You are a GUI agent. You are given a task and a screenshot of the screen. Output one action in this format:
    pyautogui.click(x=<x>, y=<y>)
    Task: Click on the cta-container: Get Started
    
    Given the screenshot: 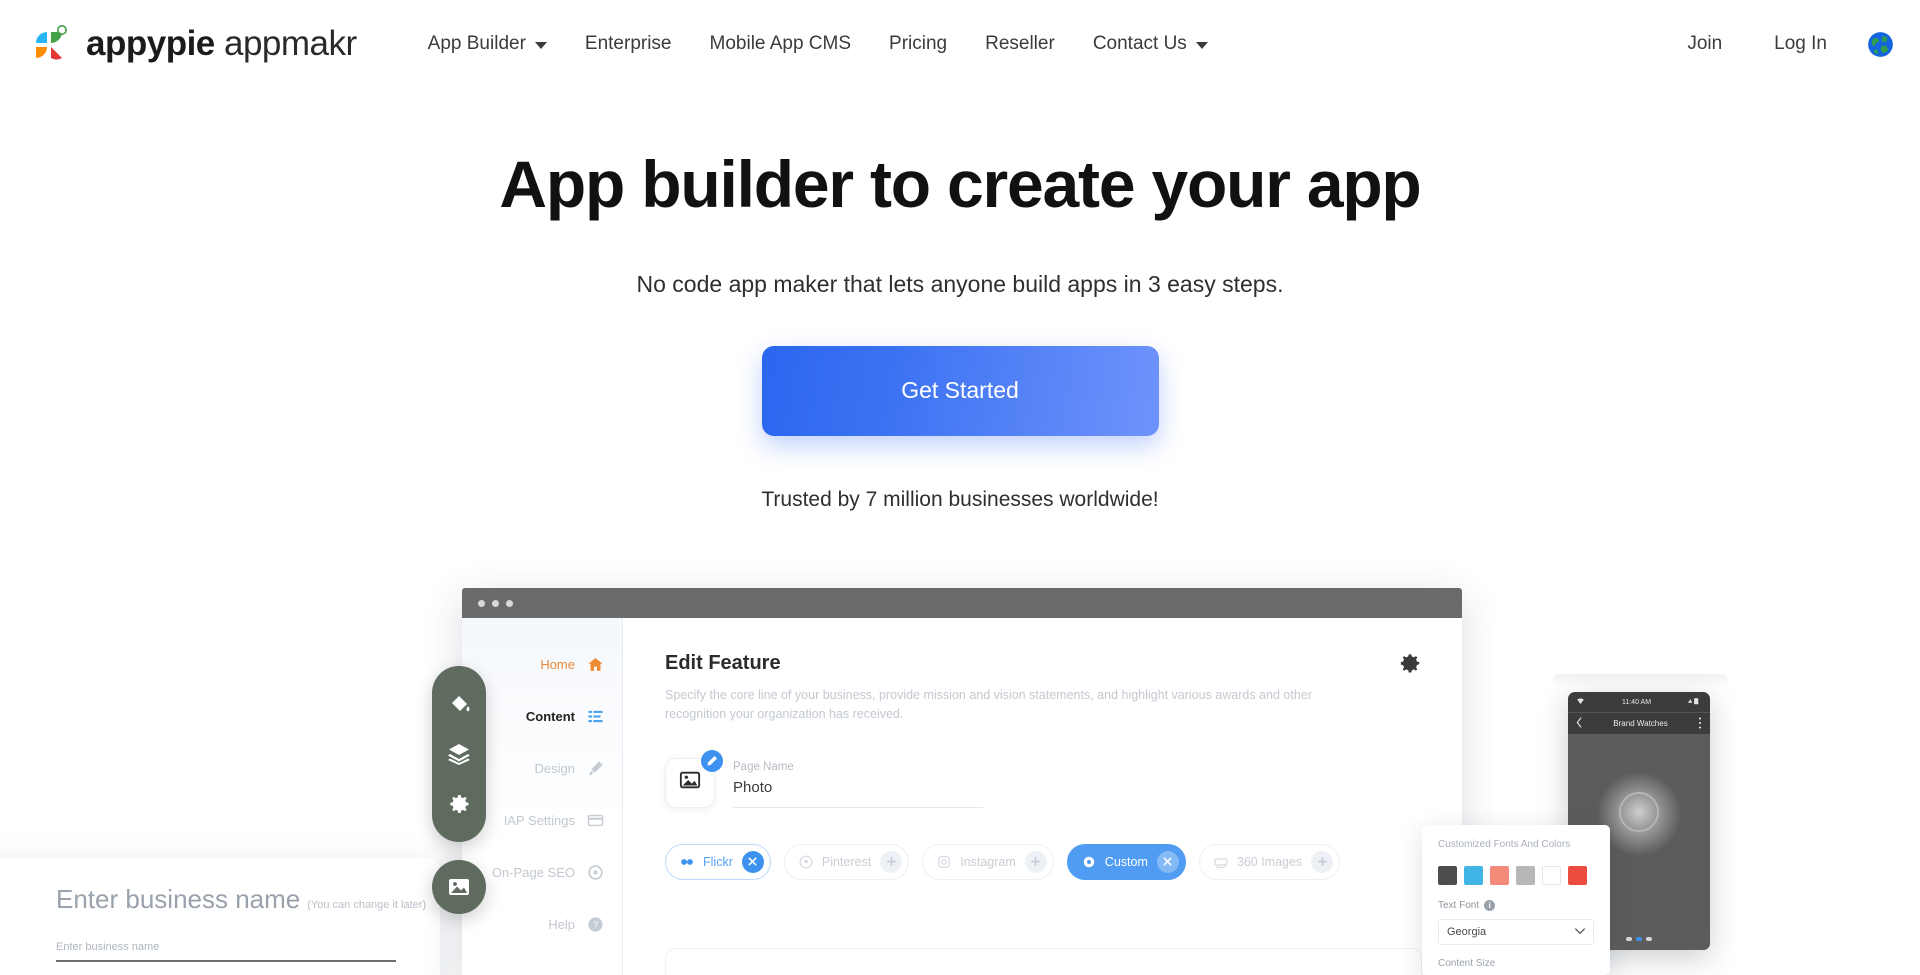 What is the action you would take?
    pyautogui.click(x=960, y=390)
    